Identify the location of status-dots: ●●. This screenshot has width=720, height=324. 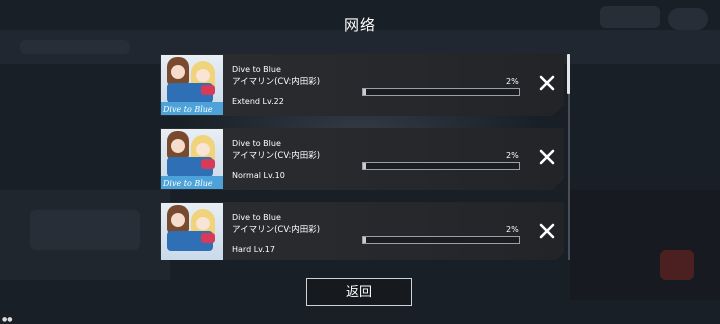
(7, 319).